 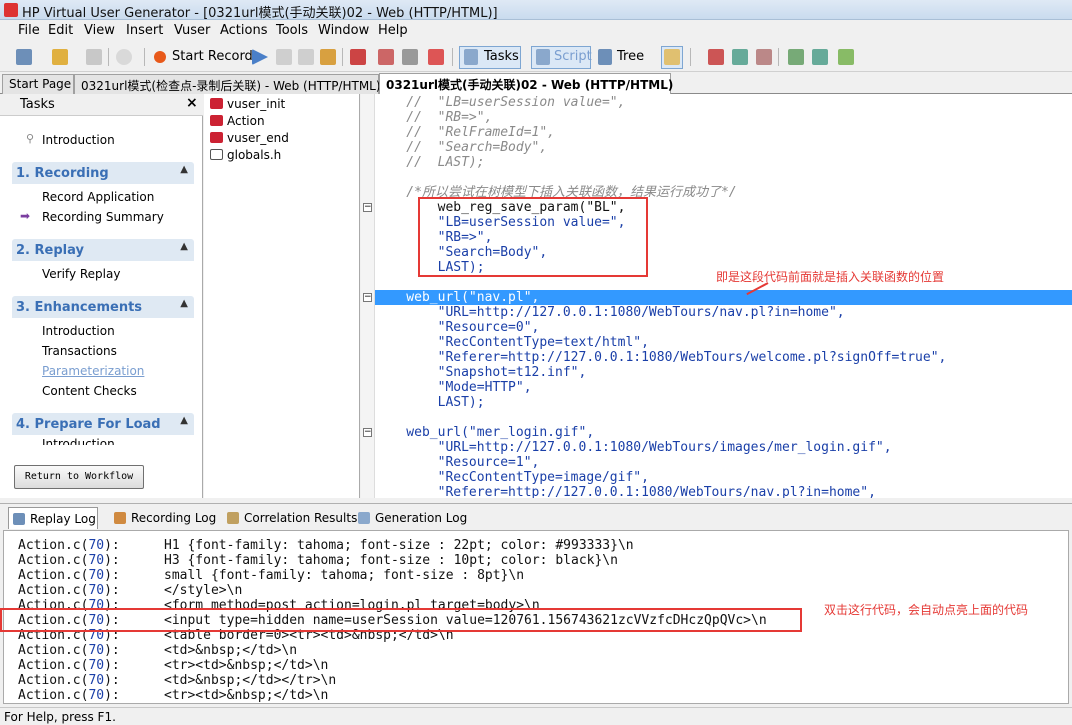 What do you see at coordinates (60, 717) in the screenshot?
I see `status-text: For Help, press F1.` at bounding box center [60, 717].